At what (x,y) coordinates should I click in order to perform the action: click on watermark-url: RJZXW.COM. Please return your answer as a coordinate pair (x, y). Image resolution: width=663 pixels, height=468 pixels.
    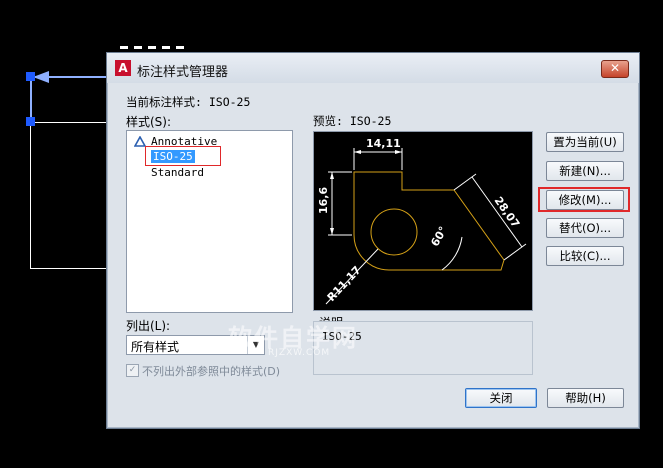
    Looking at the image, I should click on (299, 353).